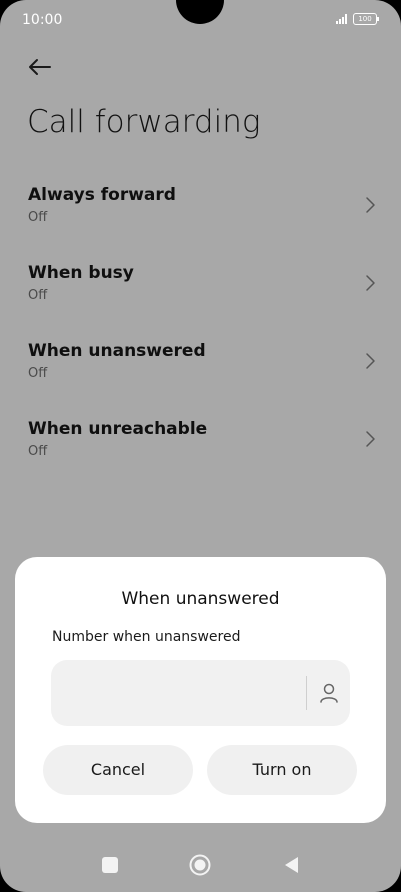 This screenshot has width=401, height=892. I want to click on list-item-title: When unanswered, so click(117, 351).